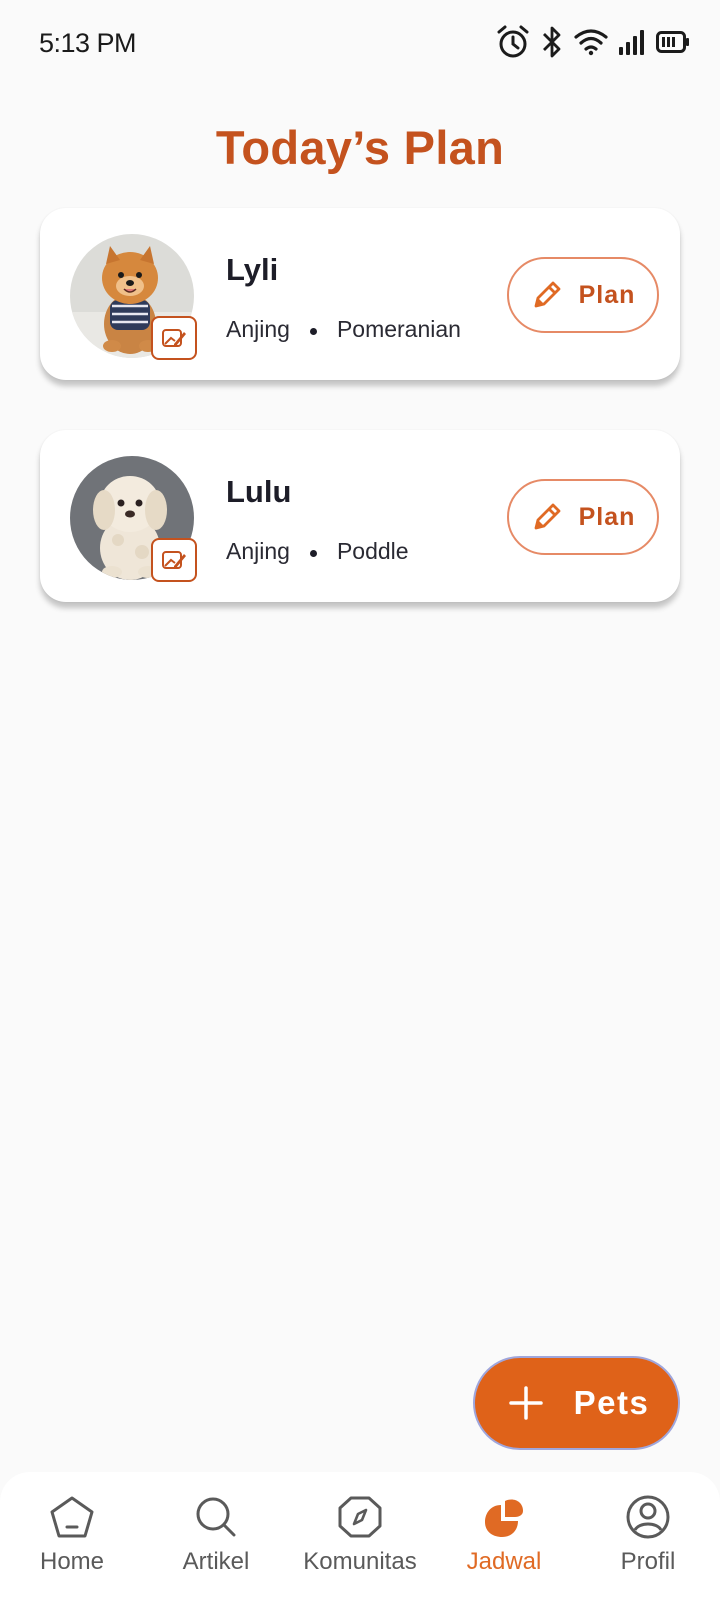  What do you see at coordinates (216, 1561) in the screenshot?
I see `nav-artikel-label: Artikel` at bounding box center [216, 1561].